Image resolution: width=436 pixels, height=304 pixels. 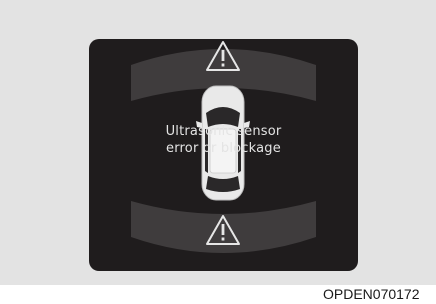 I want to click on error-message: Ultrasonic sensor error or blockage, so click(x=223, y=140).